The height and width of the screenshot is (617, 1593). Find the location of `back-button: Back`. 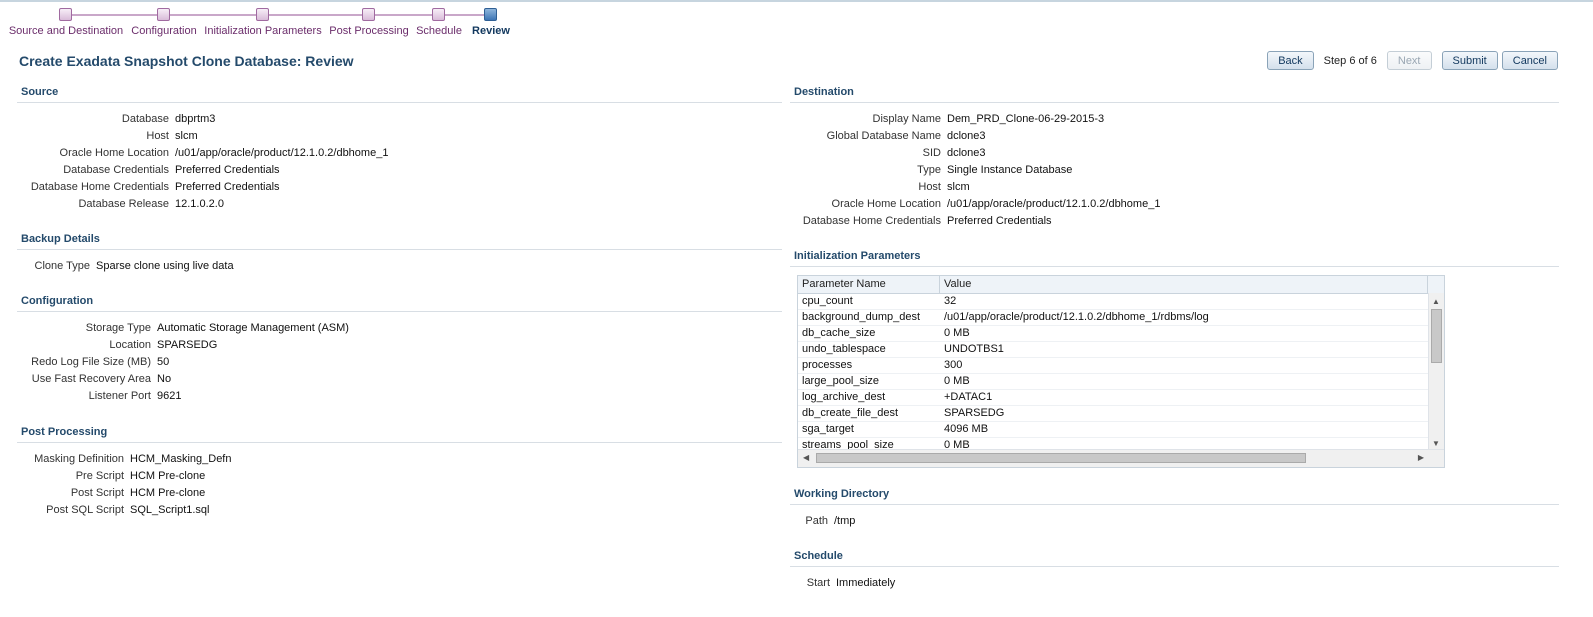

back-button: Back is located at coordinates (1290, 60).